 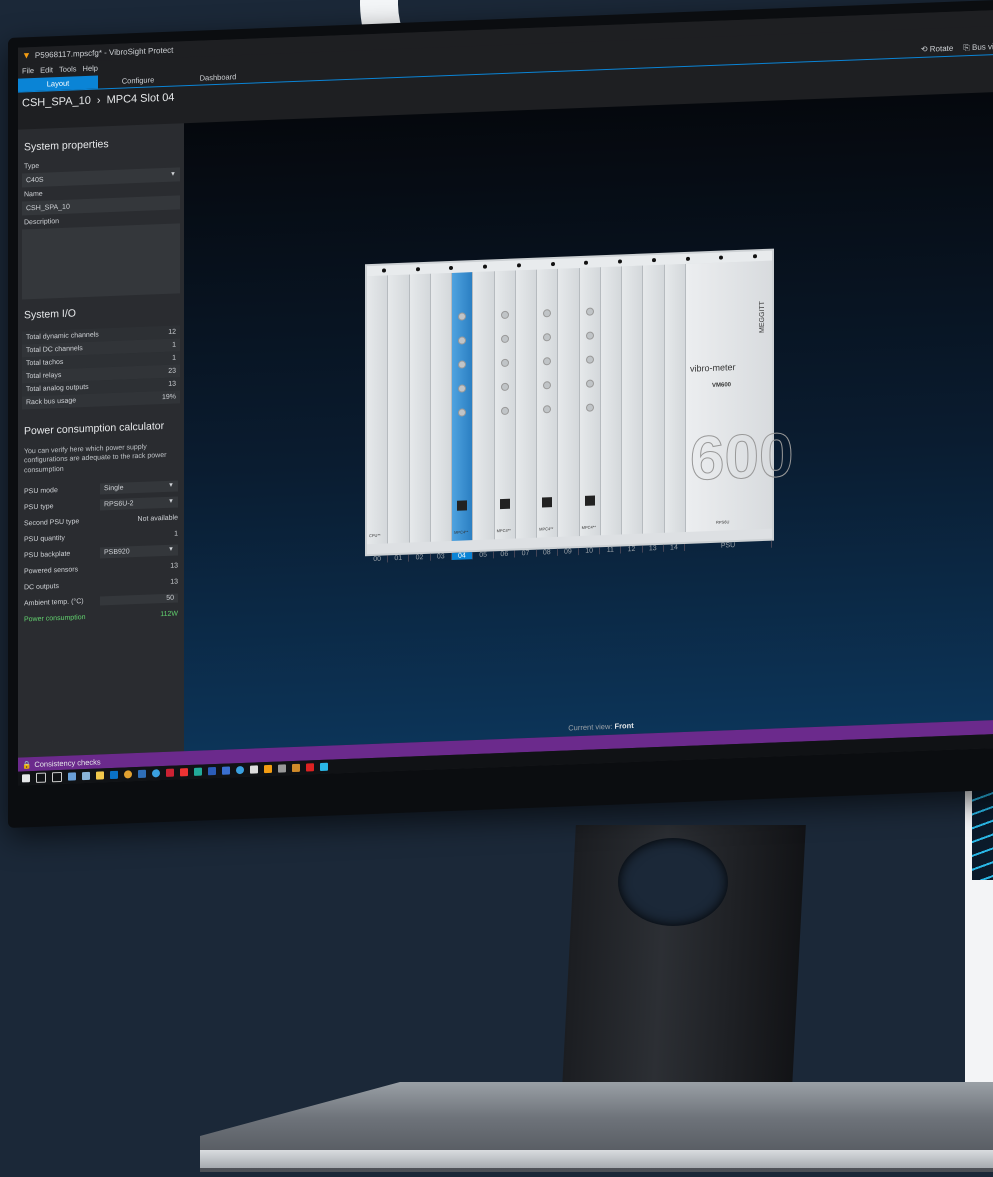 What do you see at coordinates (62, 336) in the screenshot?
I see `io-label: Total dynamic channels` at bounding box center [62, 336].